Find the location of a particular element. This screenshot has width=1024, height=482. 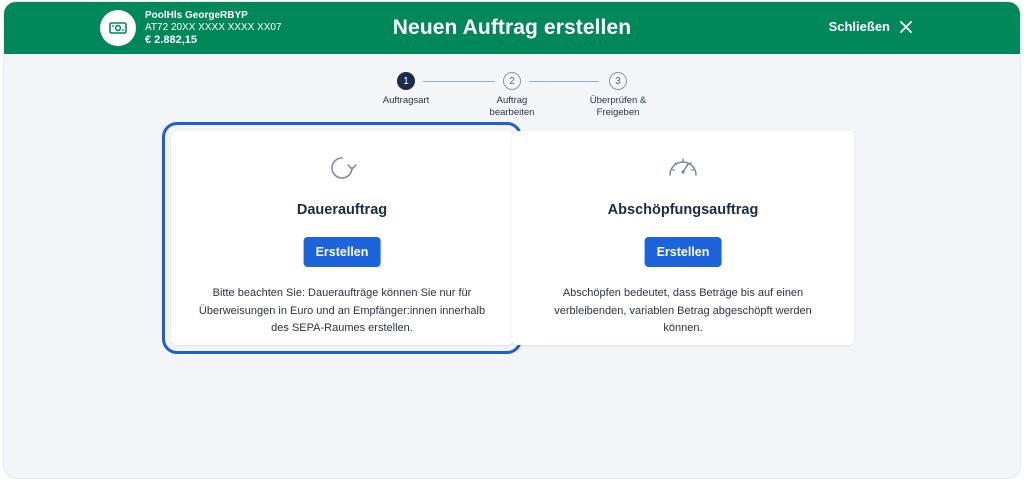

step-label: Überprüfen & Freigeben is located at coordinates (618, 106).